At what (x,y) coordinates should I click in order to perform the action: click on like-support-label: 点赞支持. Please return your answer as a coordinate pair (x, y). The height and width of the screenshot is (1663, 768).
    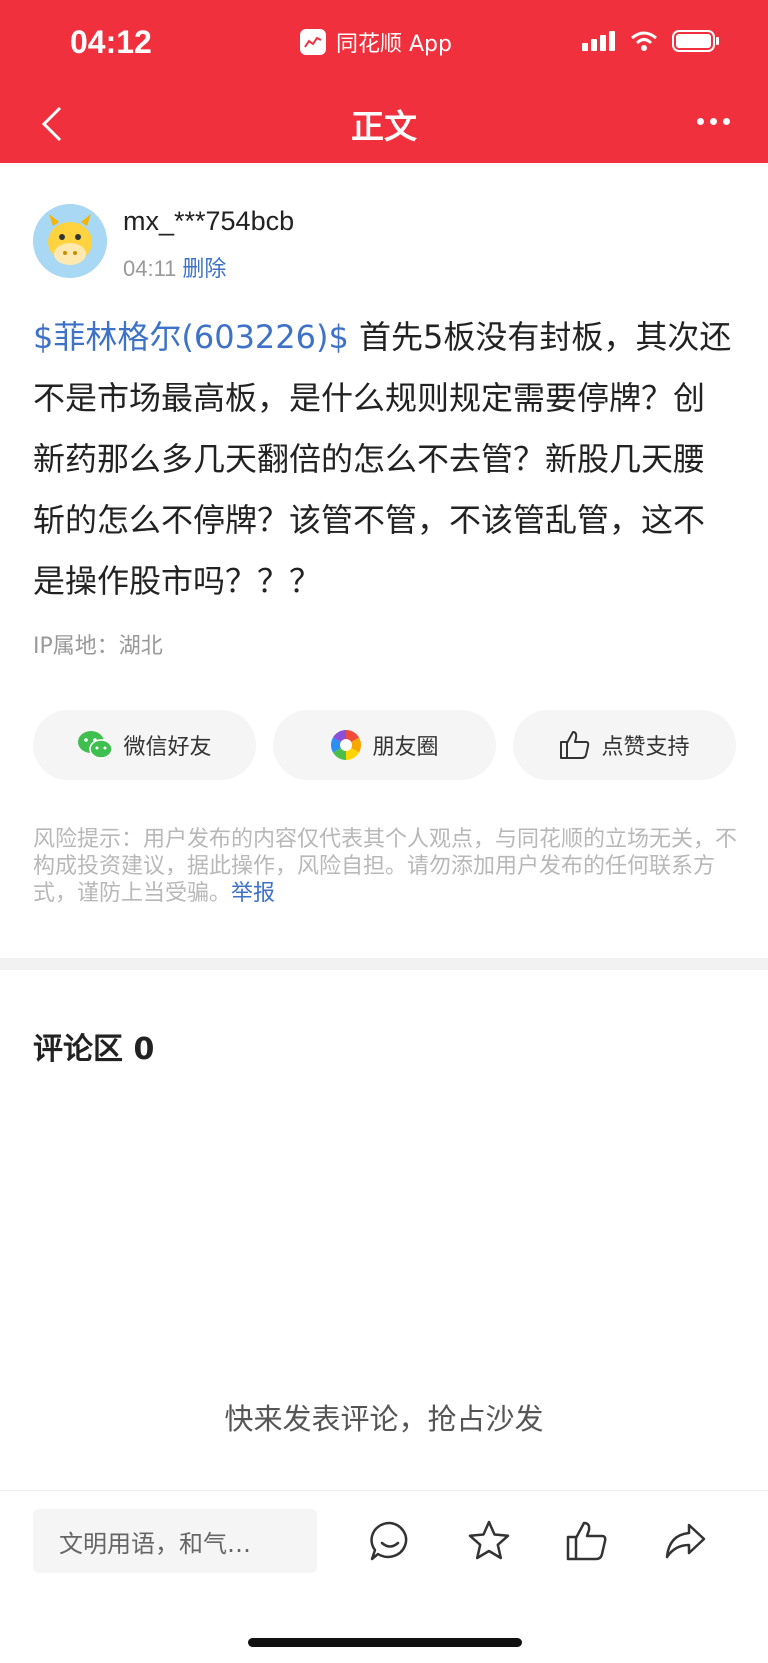
    Looking at the image, I should click on (645, 747).